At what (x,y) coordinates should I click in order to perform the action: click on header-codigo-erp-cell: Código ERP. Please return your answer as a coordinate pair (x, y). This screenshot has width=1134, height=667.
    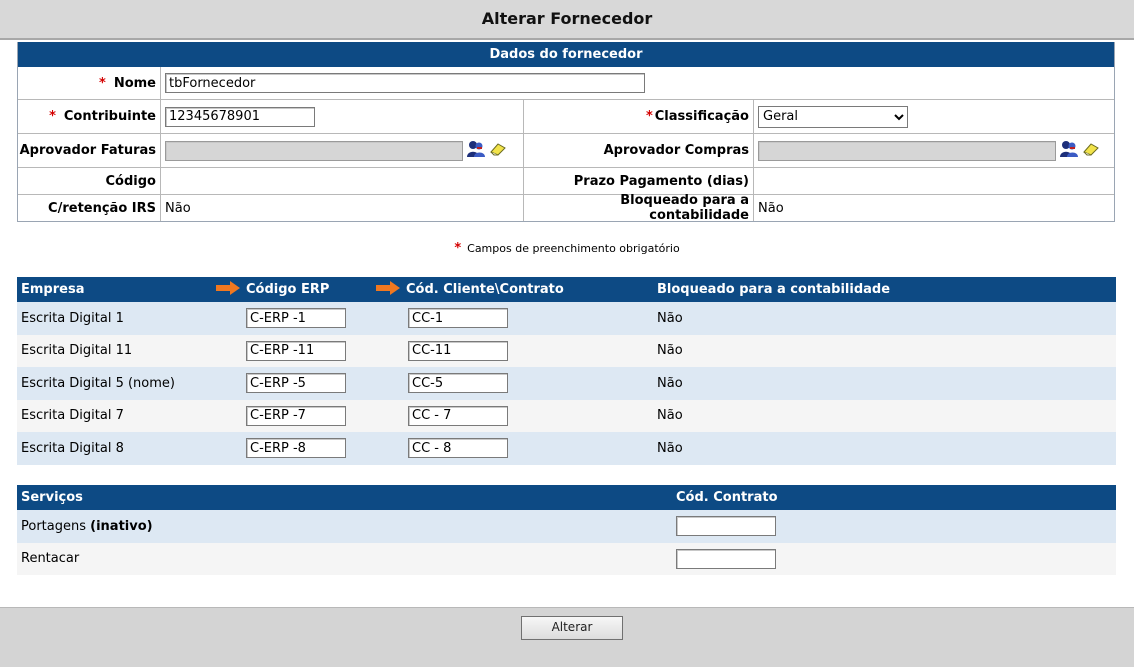
    Looking at the image, I should click on (272, 289).